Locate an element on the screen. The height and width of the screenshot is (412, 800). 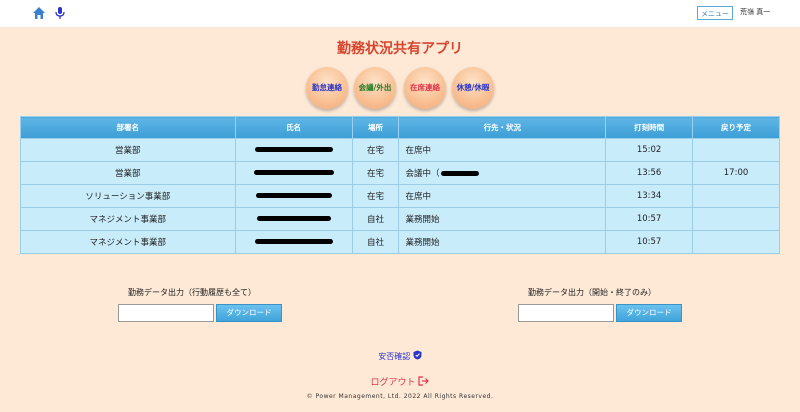
cell-status: 会議中（ is located at coordinates (502, 173).